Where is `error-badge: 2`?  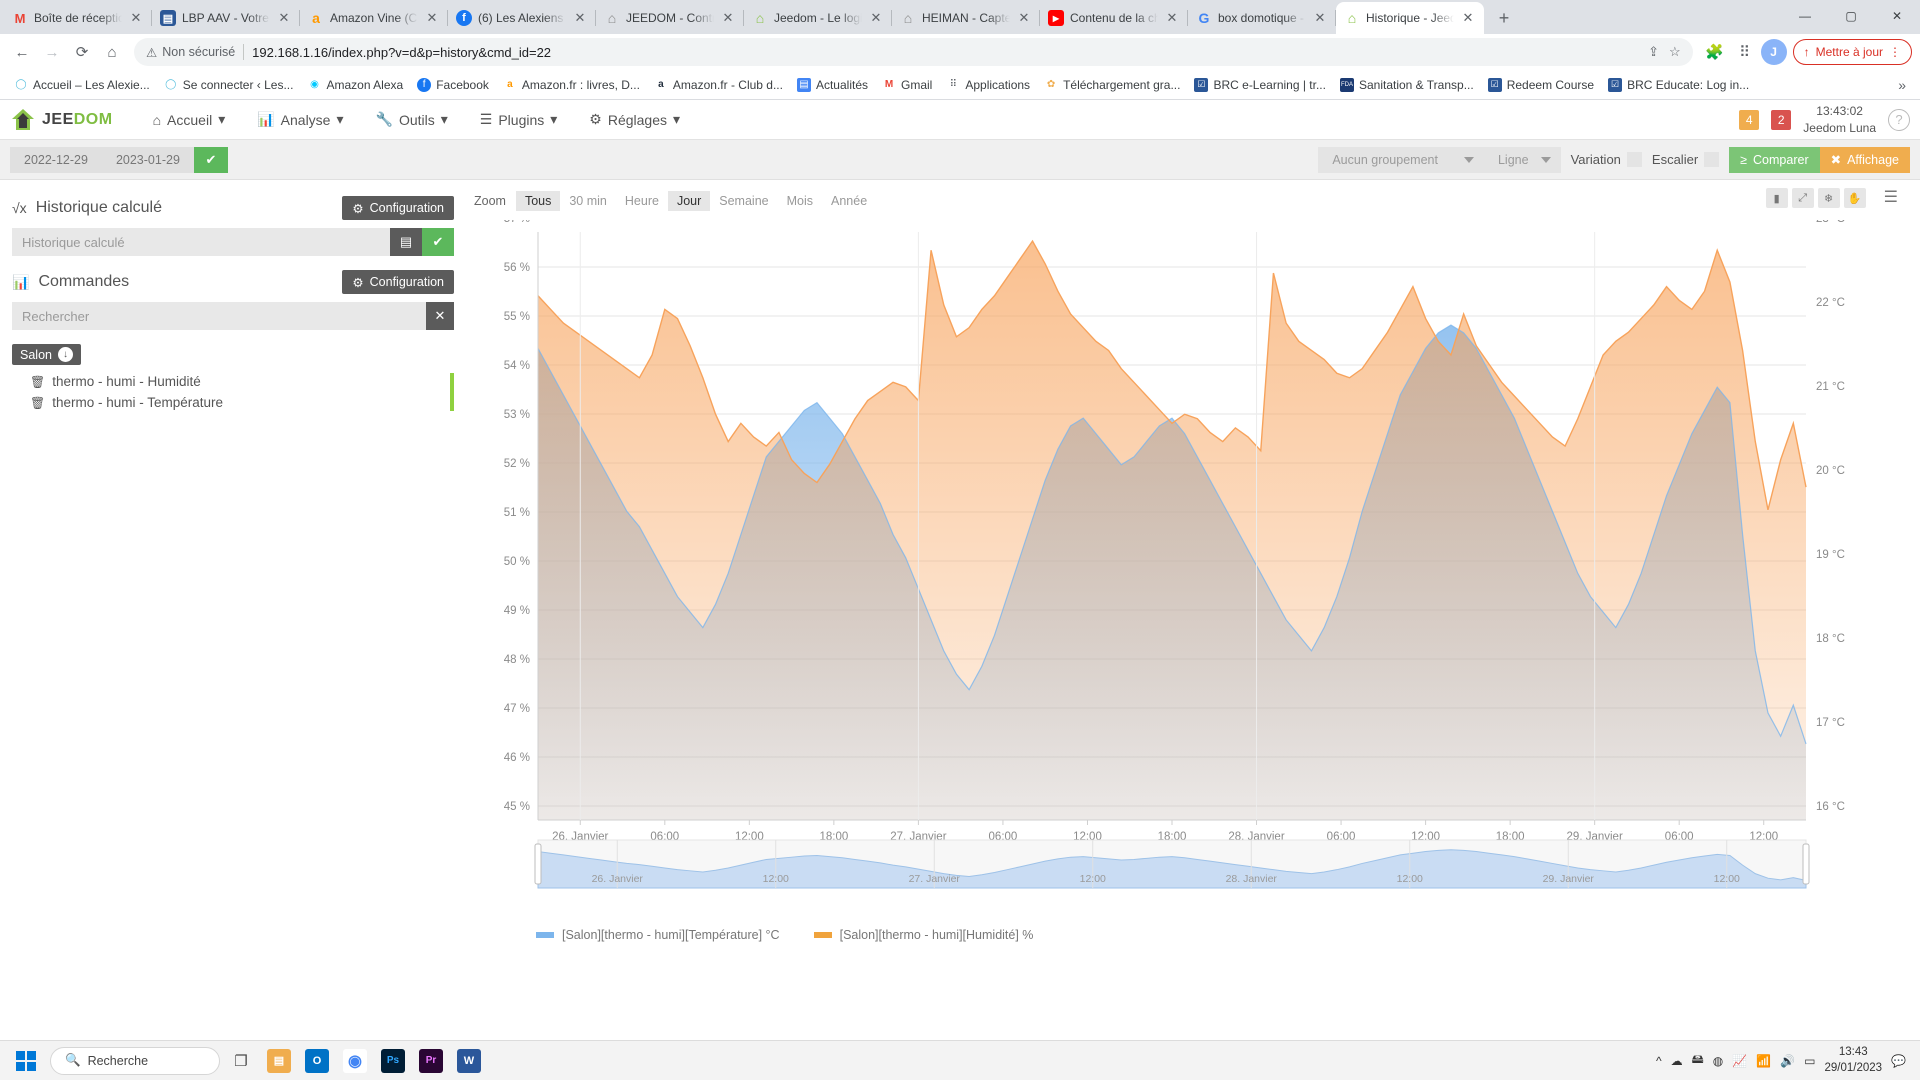
error-badge: 2 is located at coordinates (1781, 119).